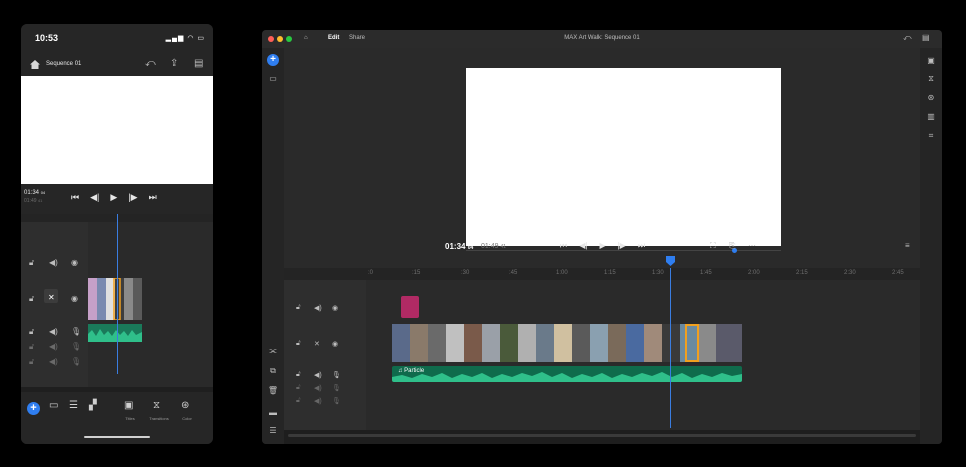 This screenshot has width=966, height=467. I want to click on more-icon: ⋯, so click(752, 245).